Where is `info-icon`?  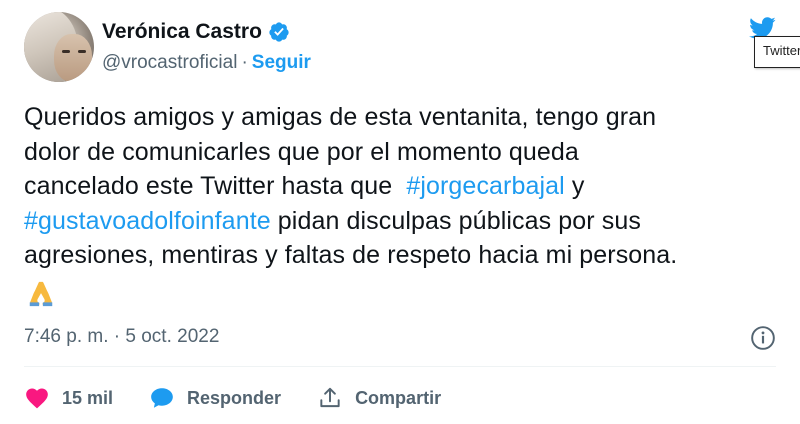
info-icon is located at coordinates (763, 338).